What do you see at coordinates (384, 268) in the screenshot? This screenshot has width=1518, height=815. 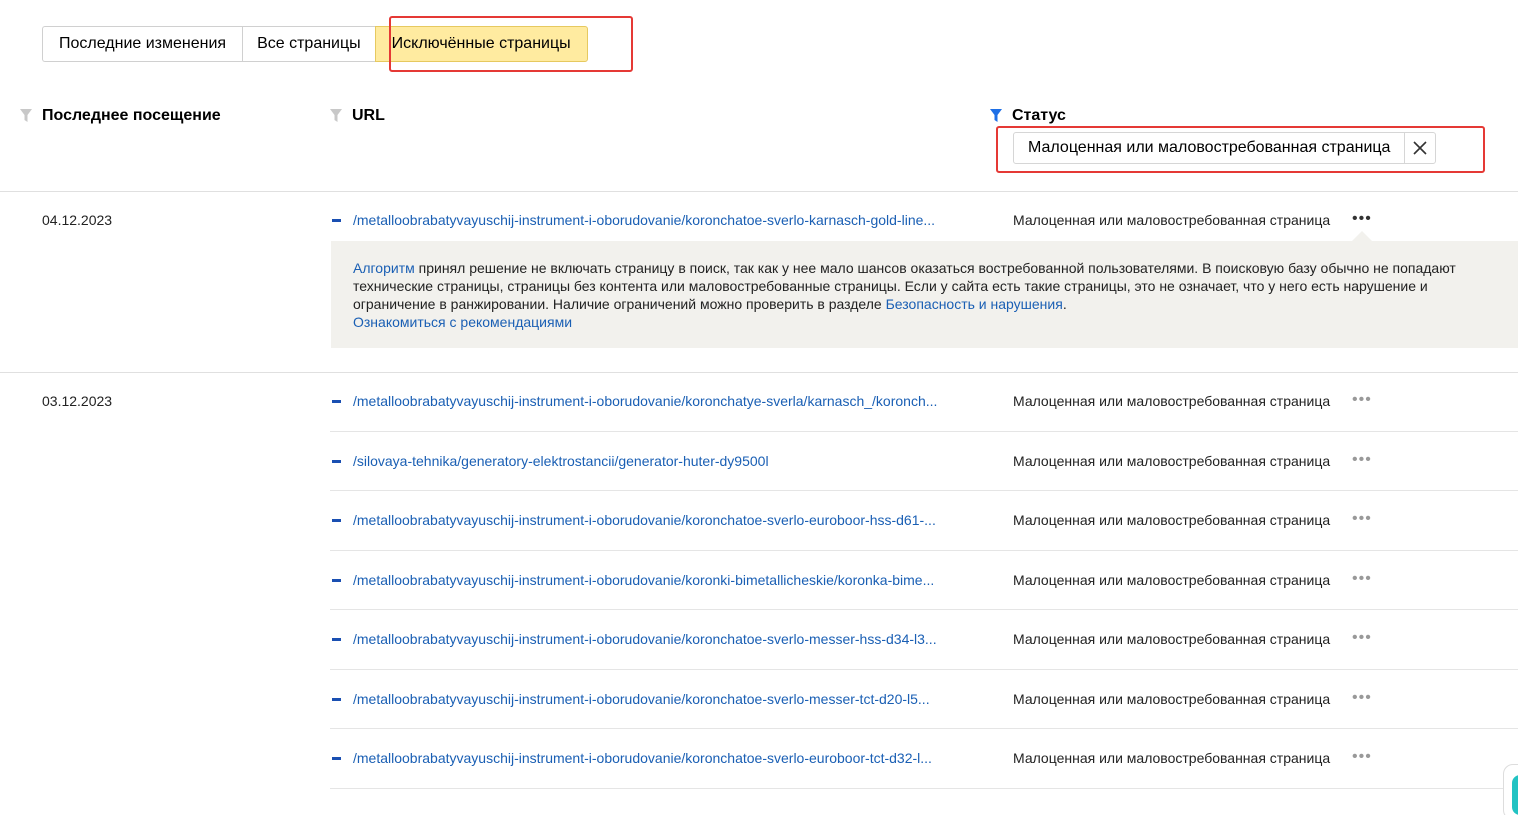 I see `algorithm-link: Алгоритм` at bounding box center [384, 268].